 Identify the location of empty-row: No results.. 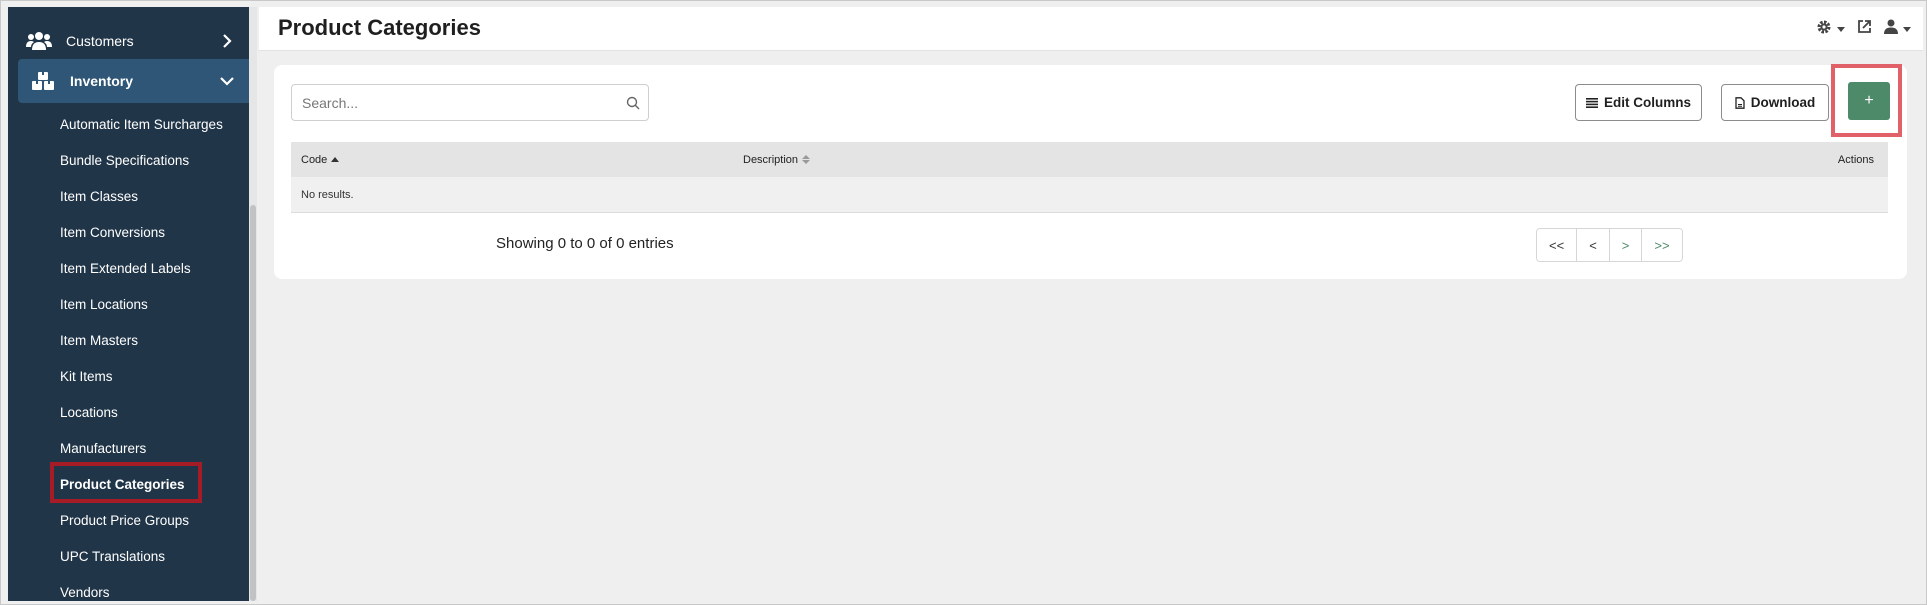
(1089, 195).